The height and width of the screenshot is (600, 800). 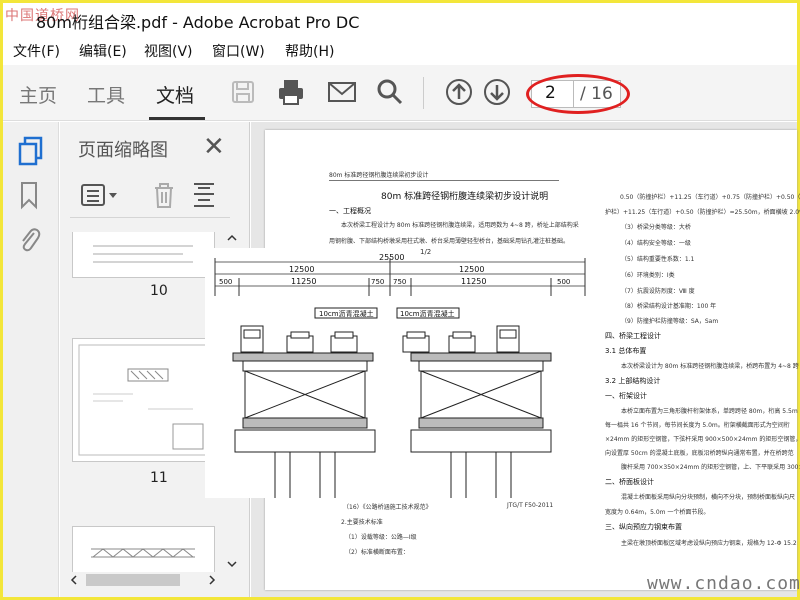 What do you see at coordinates (177, 118) in the screenshot?
I see `active-tab-indicator` at bounding box center [177, 118].